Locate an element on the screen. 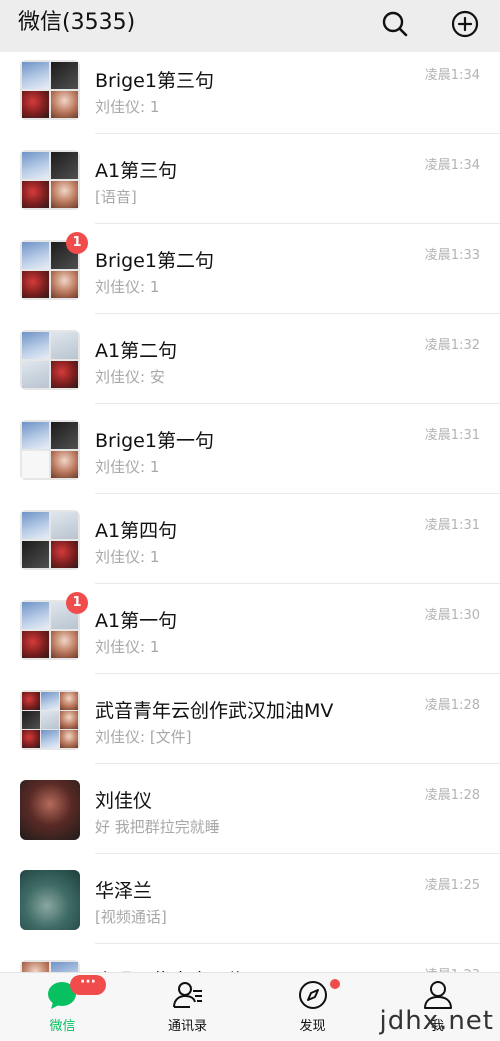 The height and width of the screenshot is (1041, 500). chat-time: 凌晨1:33 is located at coordinates (452, 255).